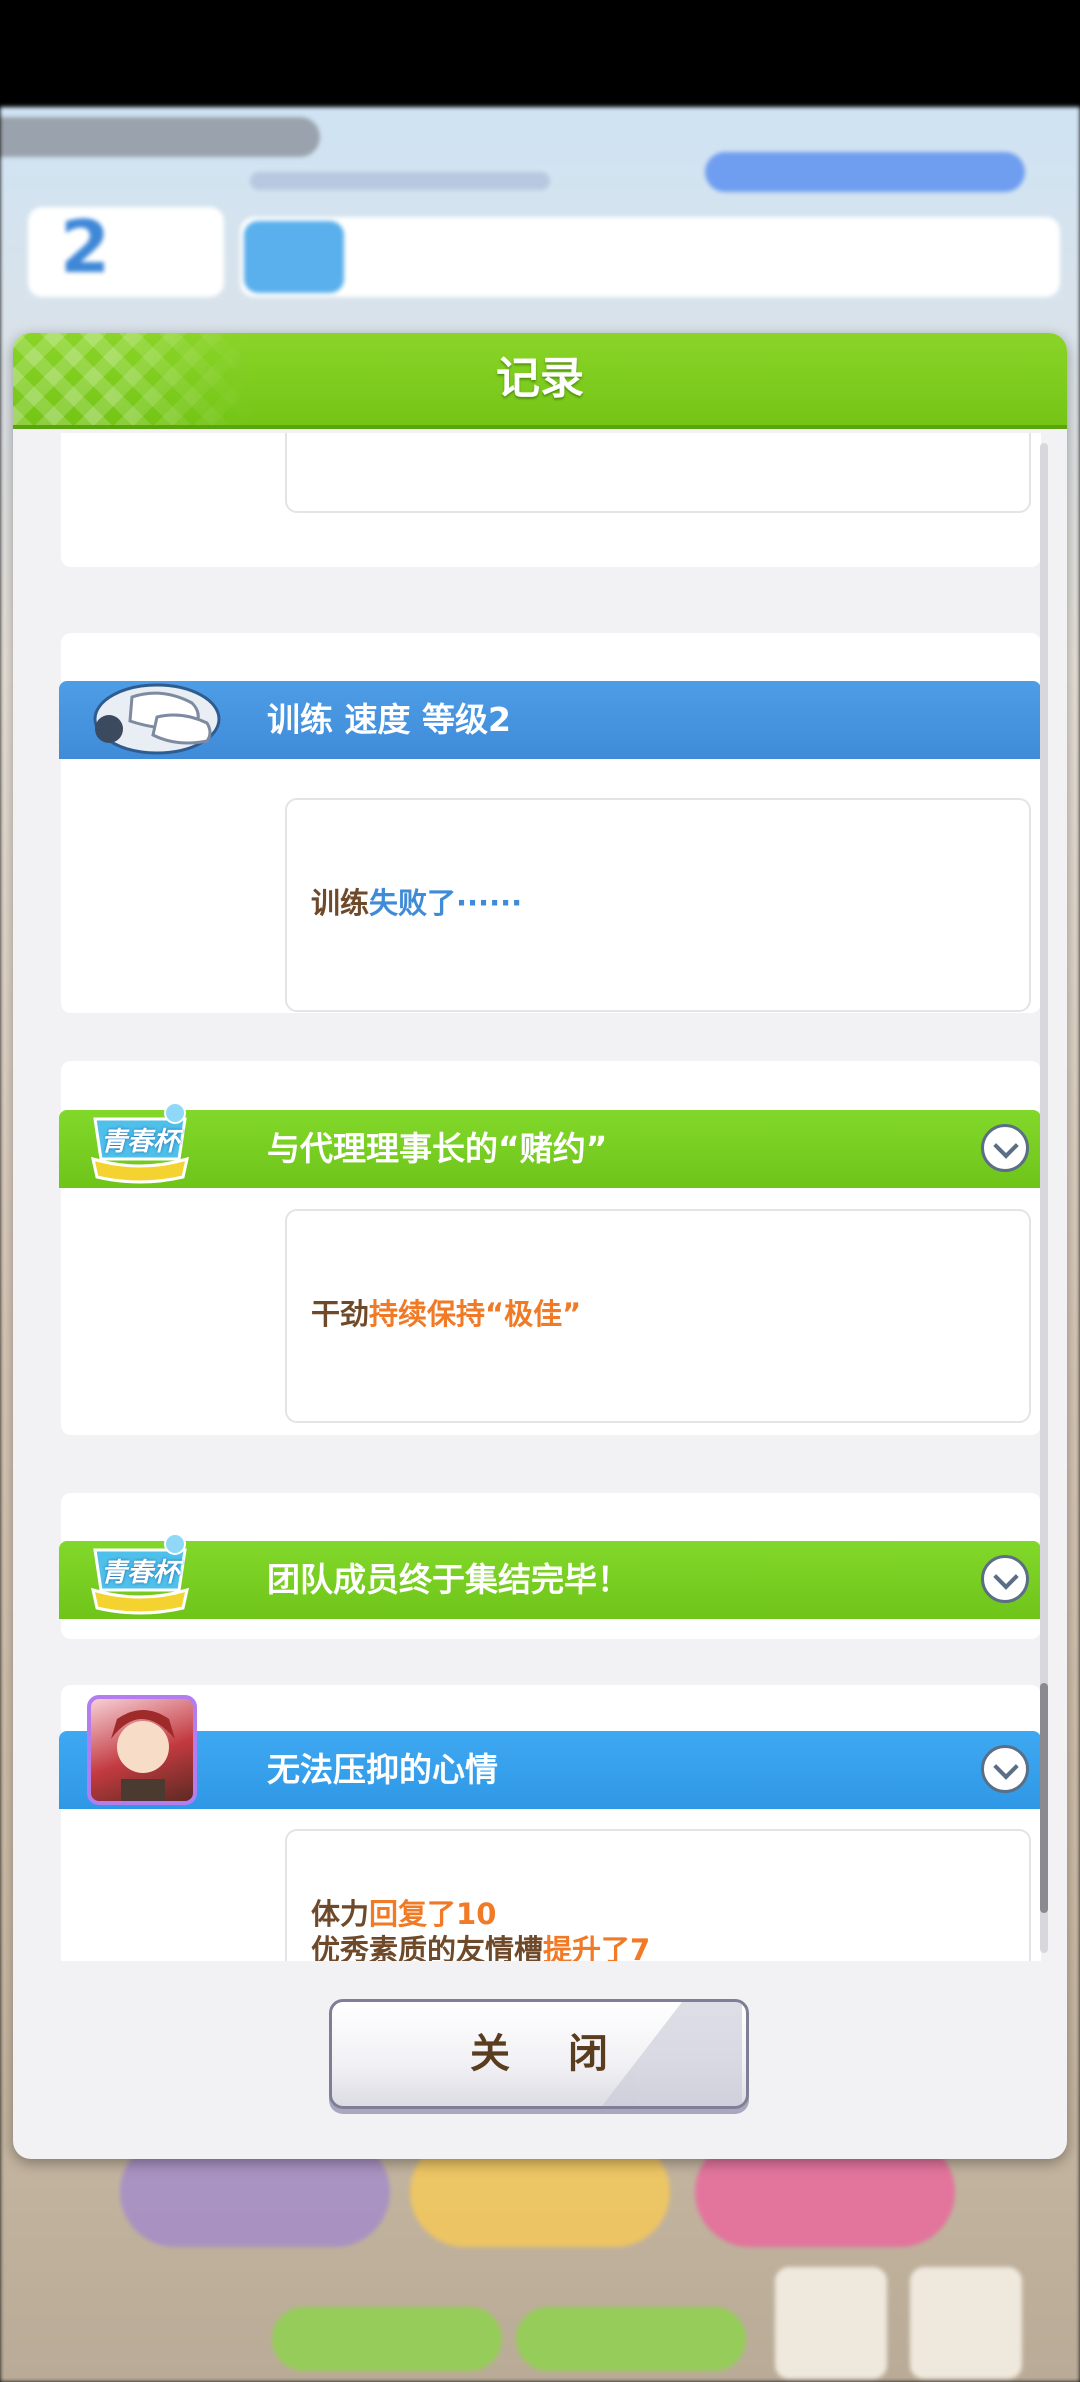  What do you see at coordinates (658, 473) in the screenshot?
I see `message-box-partial` at bounding box center [658, 473].